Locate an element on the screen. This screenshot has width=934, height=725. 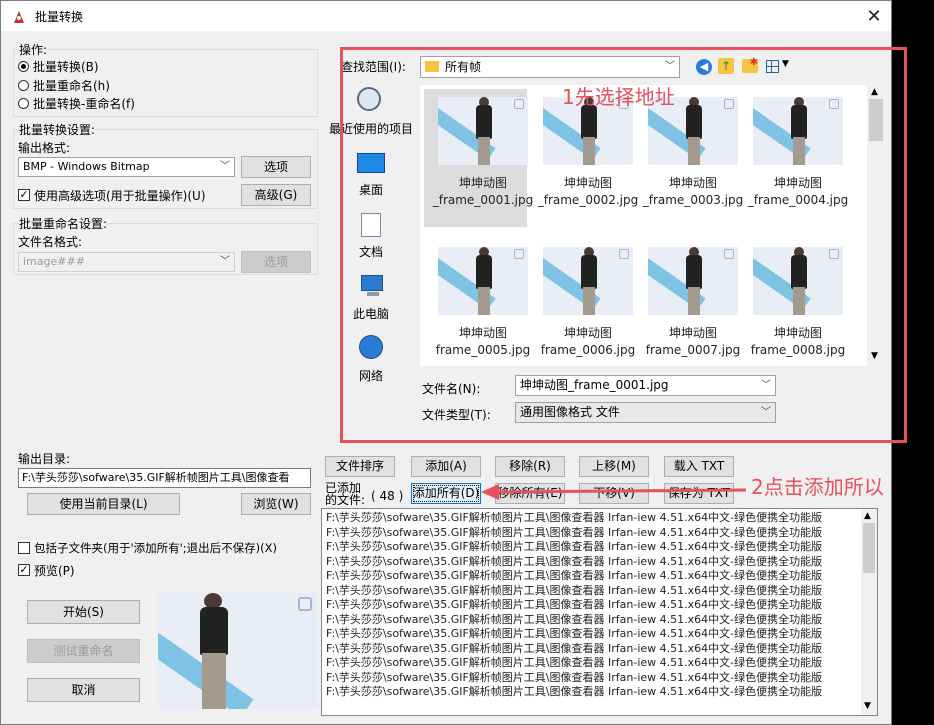
operations-label: 操作: is located at coordinates (33, 49).